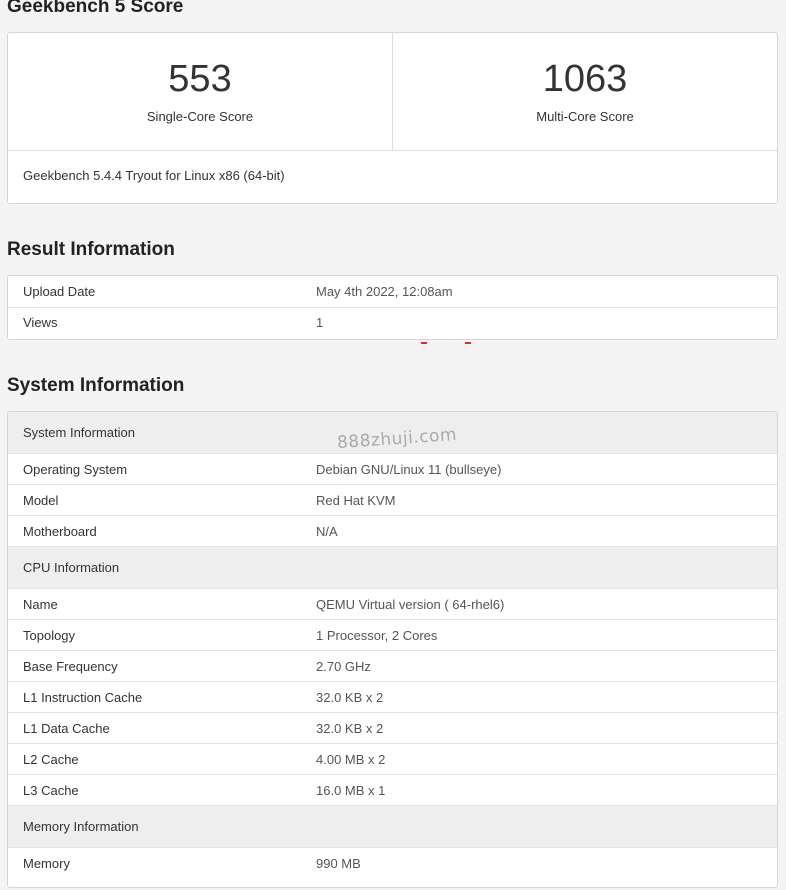 This screenshot has height=890, width=786. What do you see at coordinates (585, 79) in the screenshot?
I see `multi-core-score: 1063` at bounding box center [585, 79].